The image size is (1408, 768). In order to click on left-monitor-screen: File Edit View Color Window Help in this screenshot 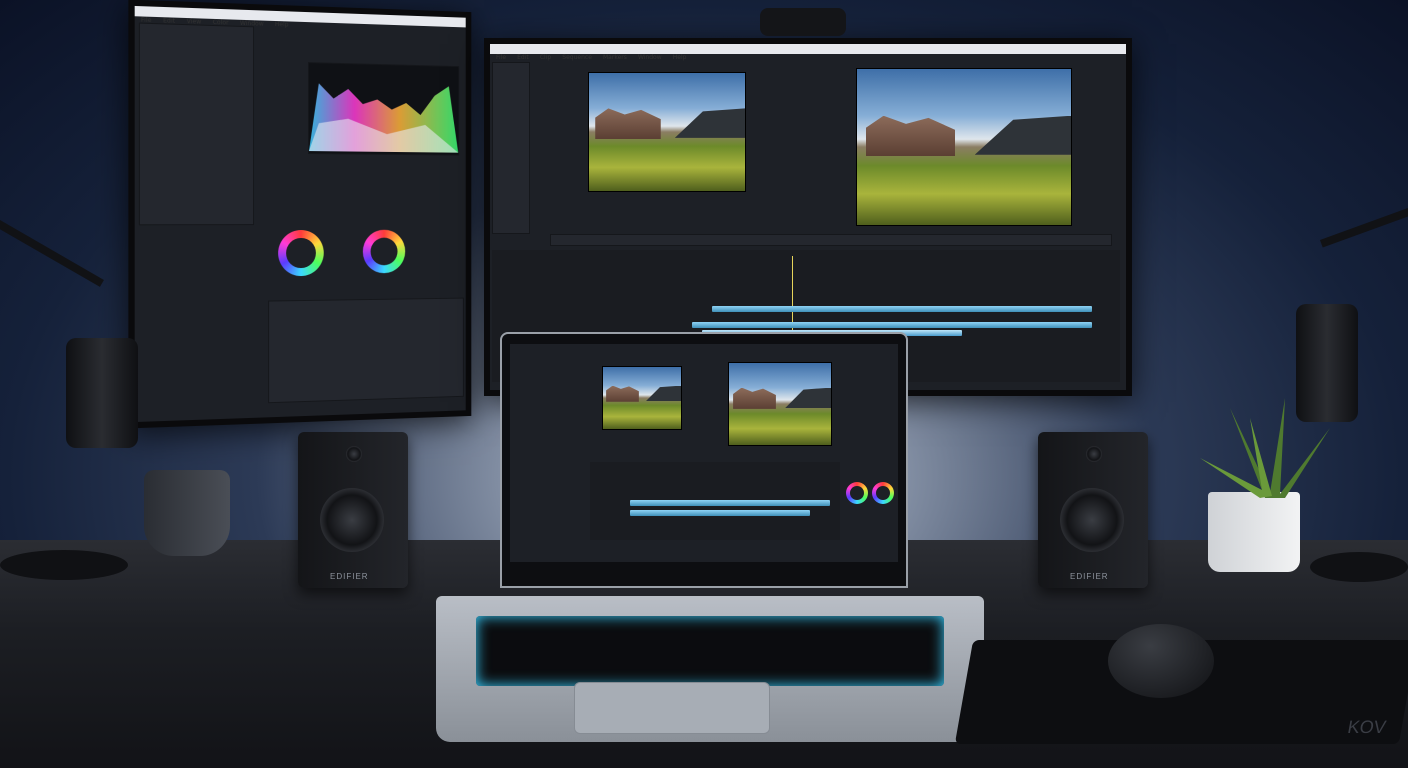, I will do `click(300, 214)`.